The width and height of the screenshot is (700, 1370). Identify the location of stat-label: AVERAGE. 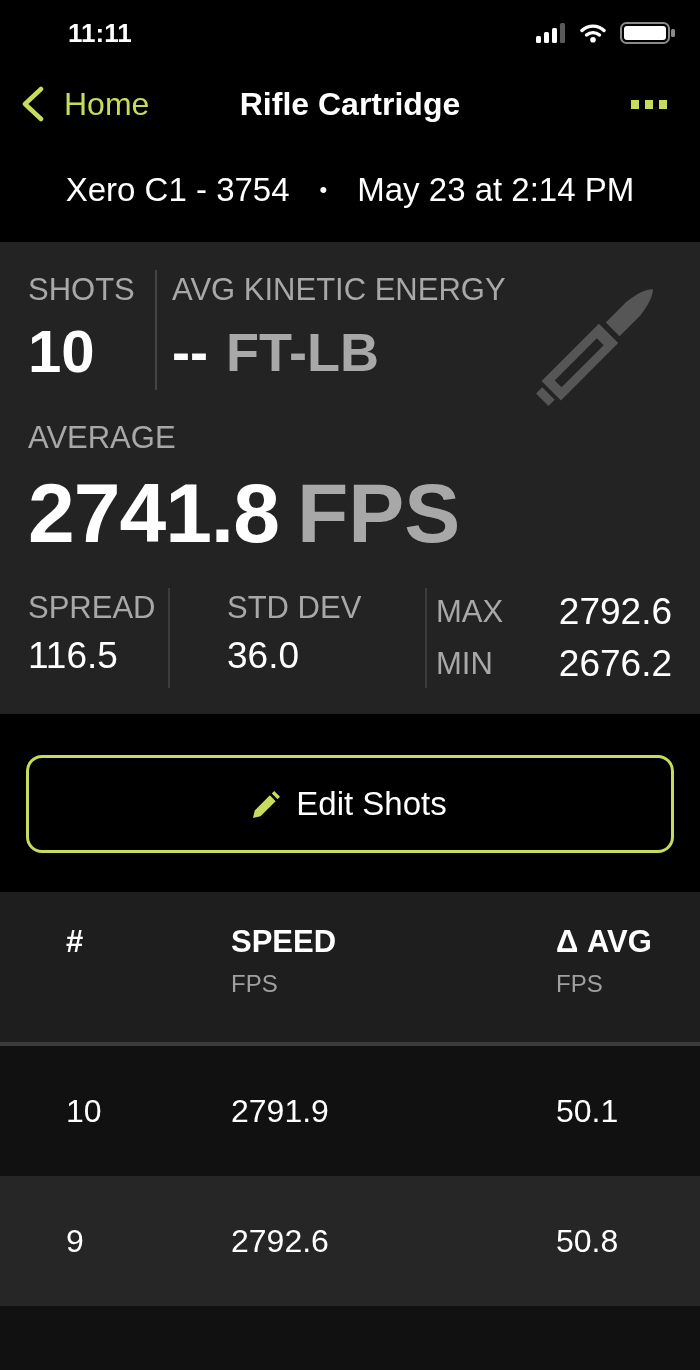
(102, 438).